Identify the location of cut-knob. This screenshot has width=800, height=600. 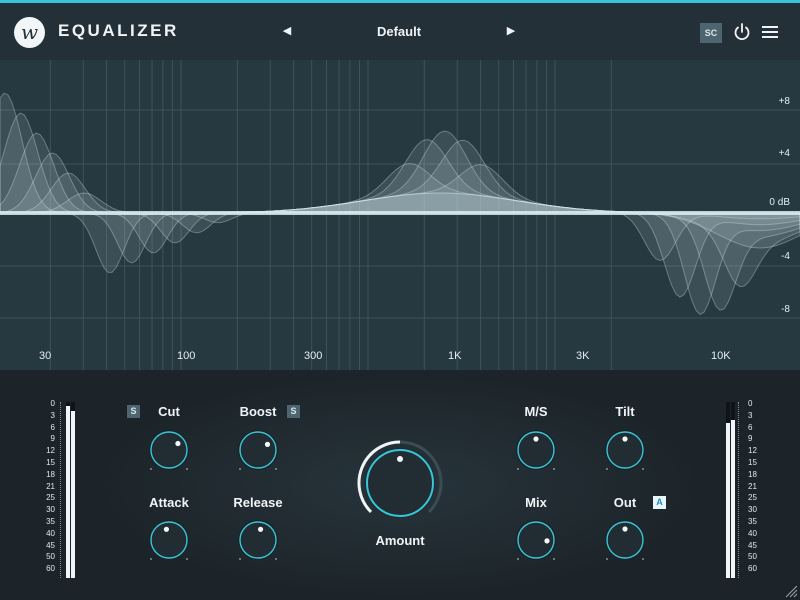
(169, 450).